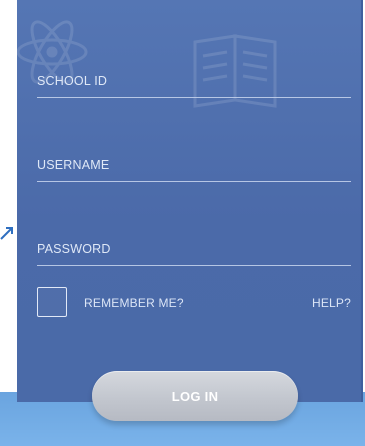  I want to click on password-underline, so click(194, 265).